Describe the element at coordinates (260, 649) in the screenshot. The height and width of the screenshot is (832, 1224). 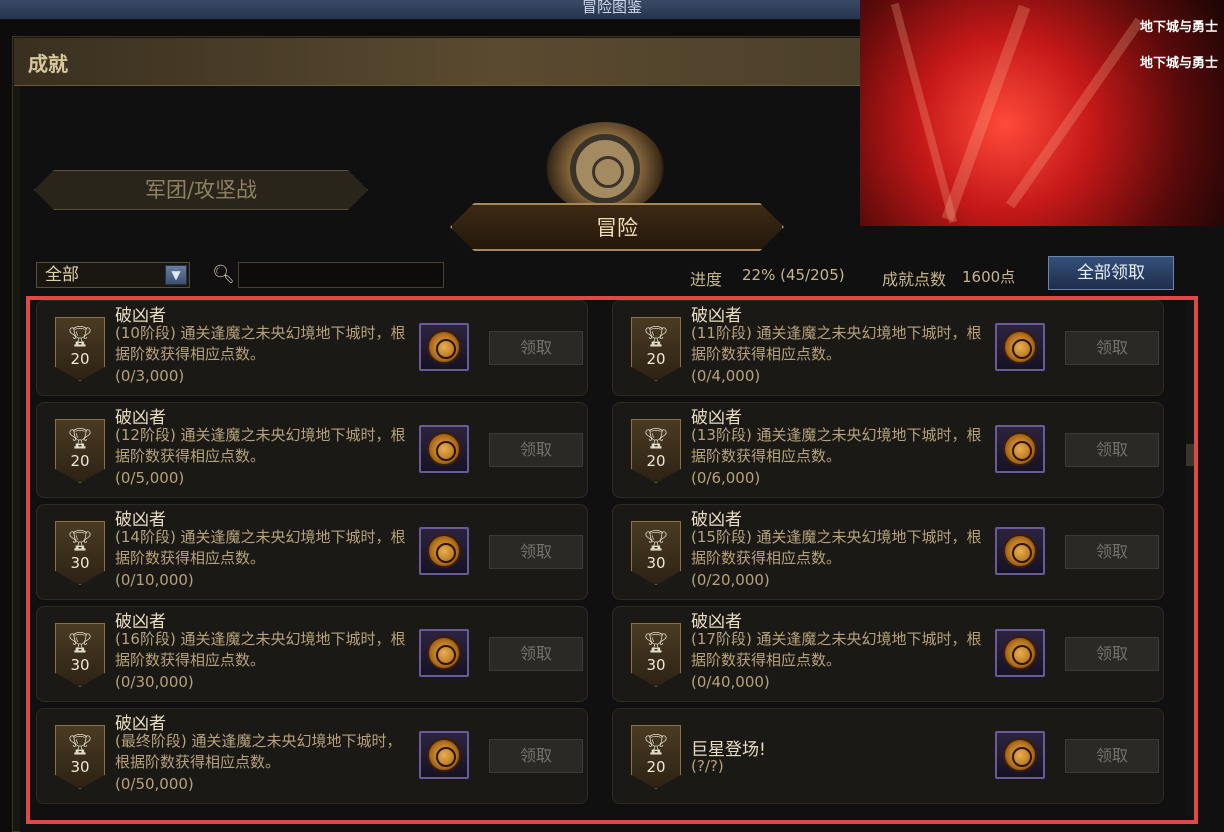
I see `achievement-description: (16阶段) 通关逢魔之未央幻境地下城时，根据阶数获得相应点数。` at that location.